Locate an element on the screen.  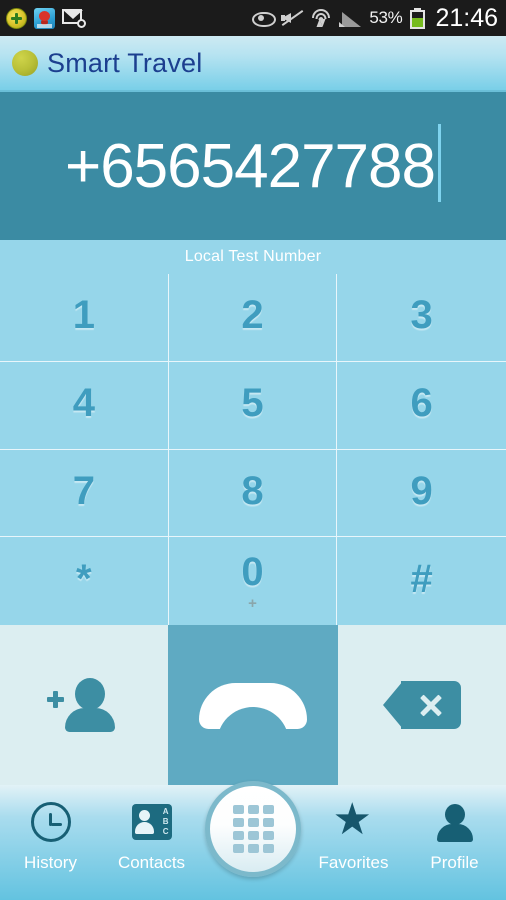
person-icon-box is located at coordinates (455, 822).